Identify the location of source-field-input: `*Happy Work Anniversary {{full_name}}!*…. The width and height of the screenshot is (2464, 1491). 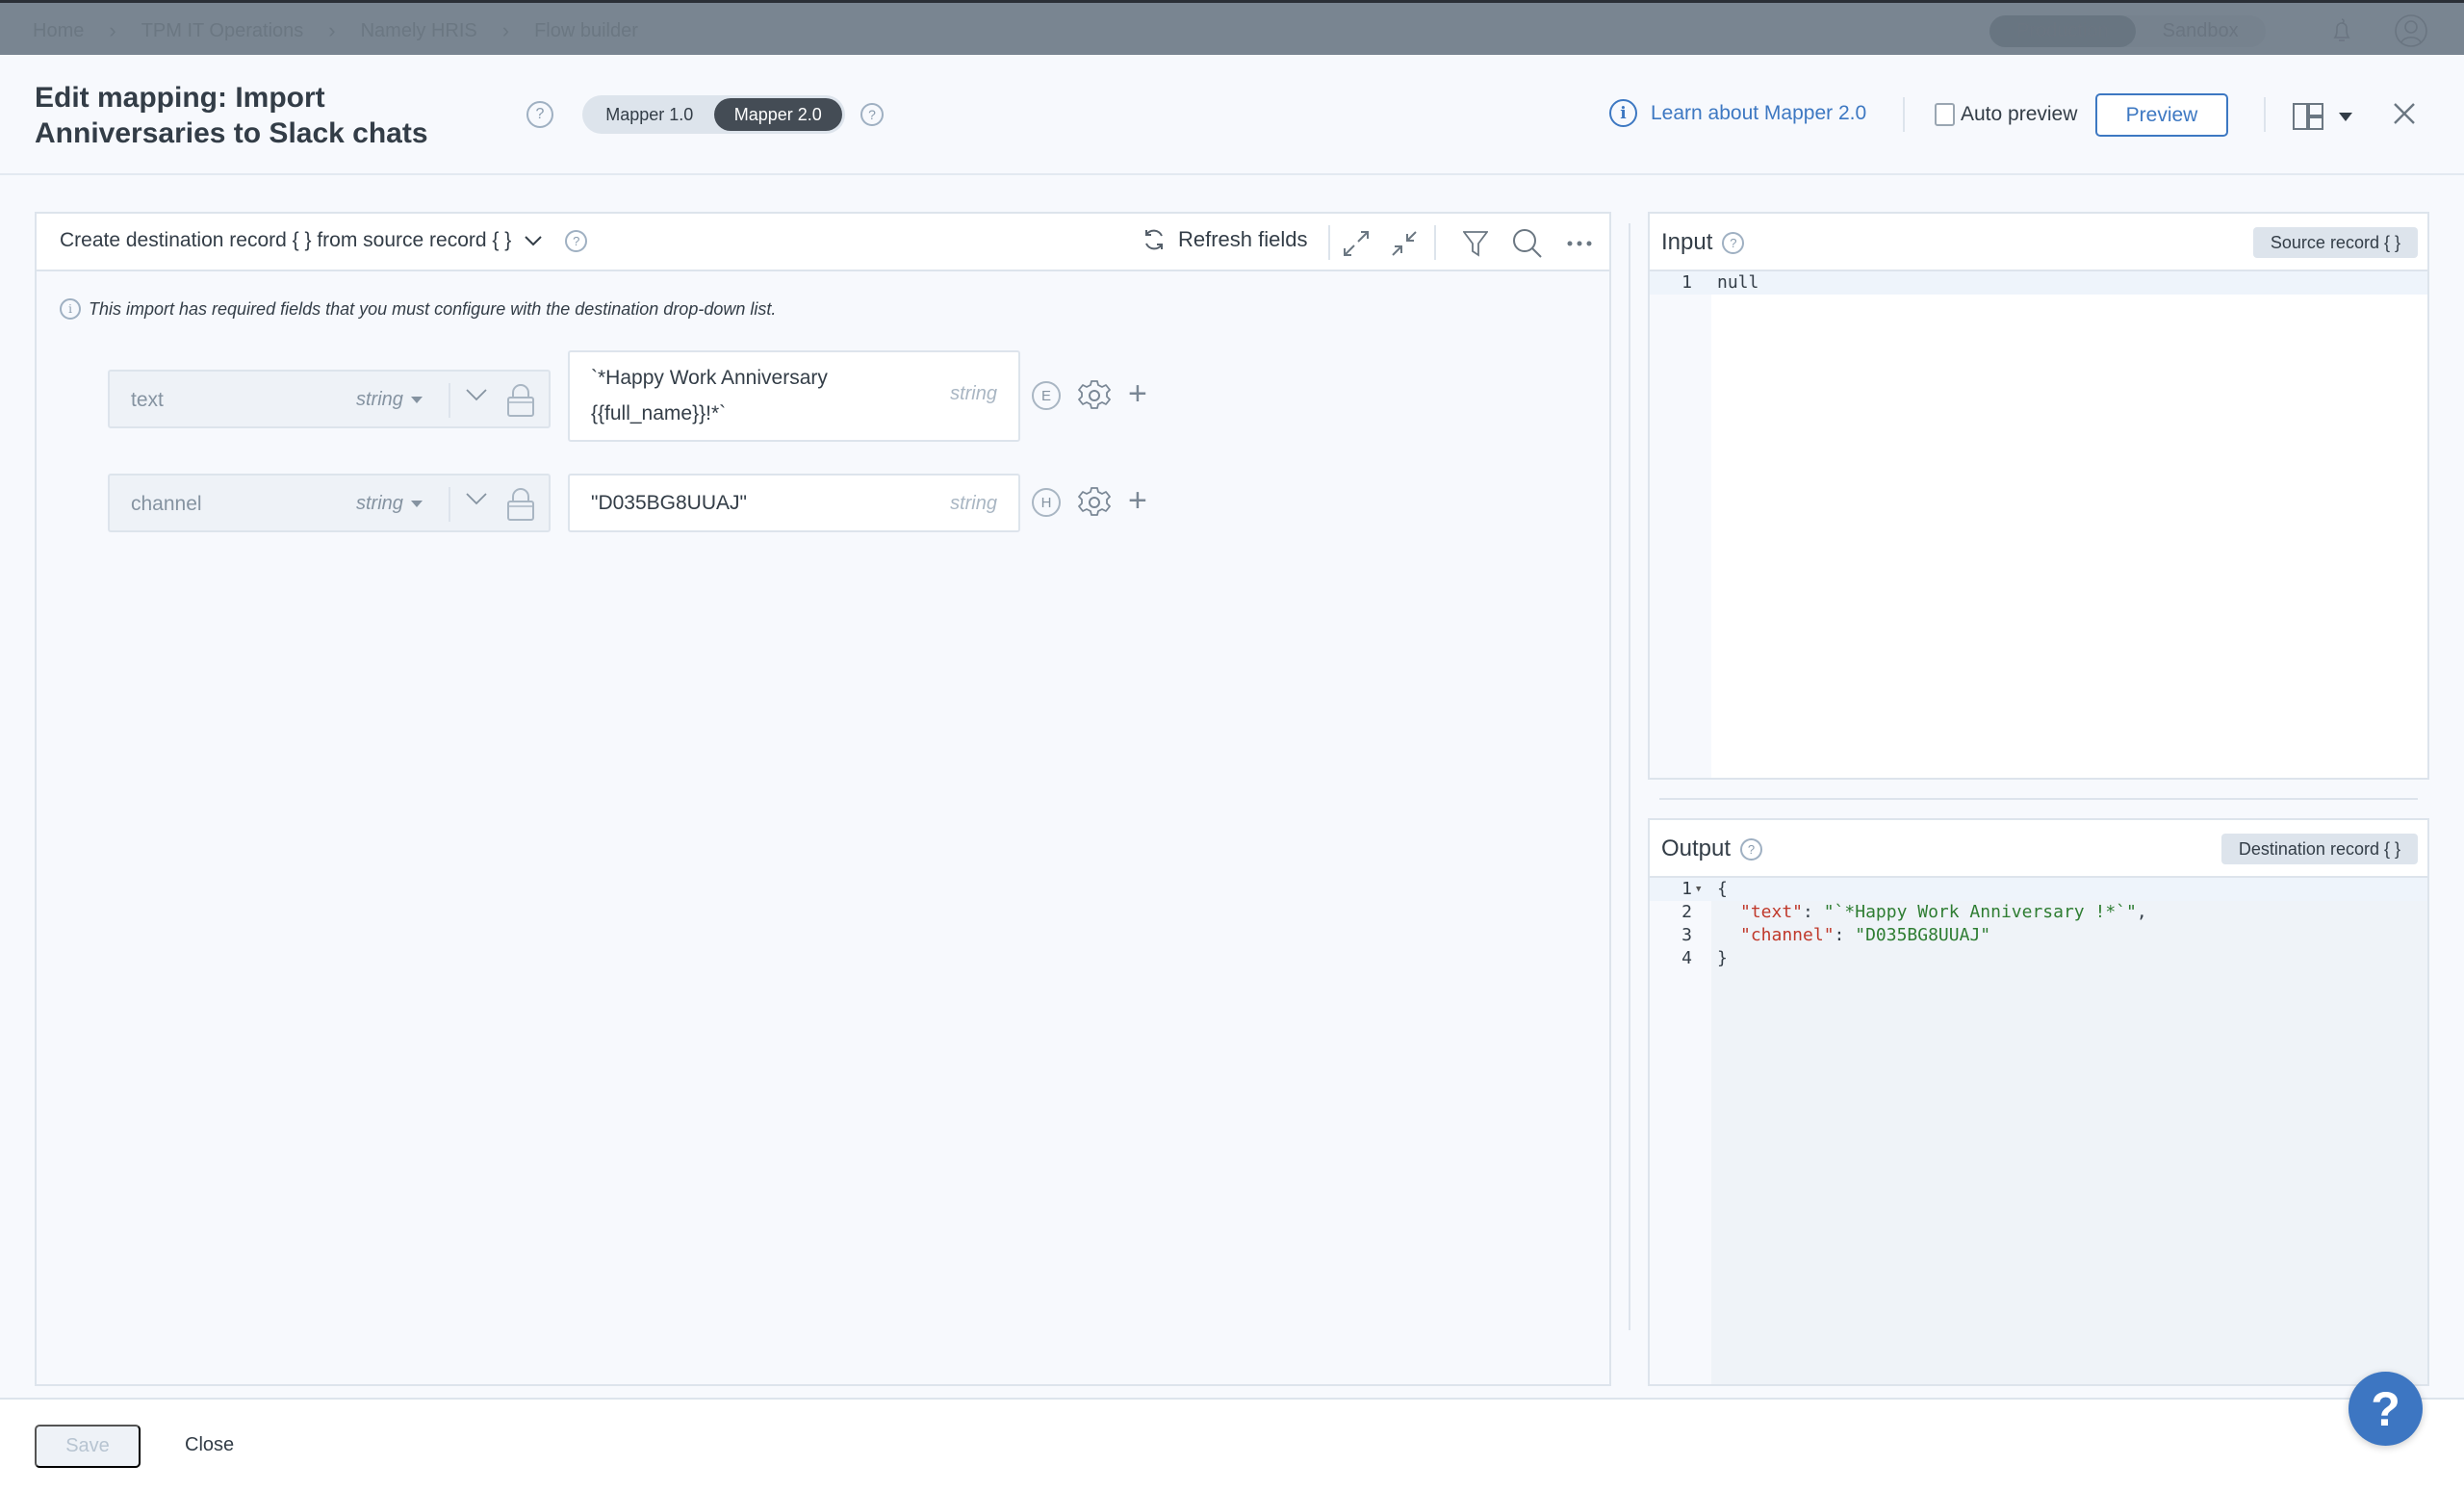
(794, 396).